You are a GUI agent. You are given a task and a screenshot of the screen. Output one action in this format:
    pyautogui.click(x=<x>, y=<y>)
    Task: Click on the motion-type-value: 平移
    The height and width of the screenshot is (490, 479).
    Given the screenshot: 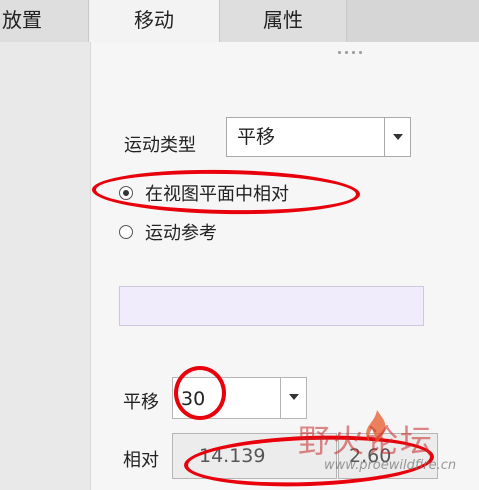 What is the action you would take?
    pyautogui.click(x=256, y=137)
    